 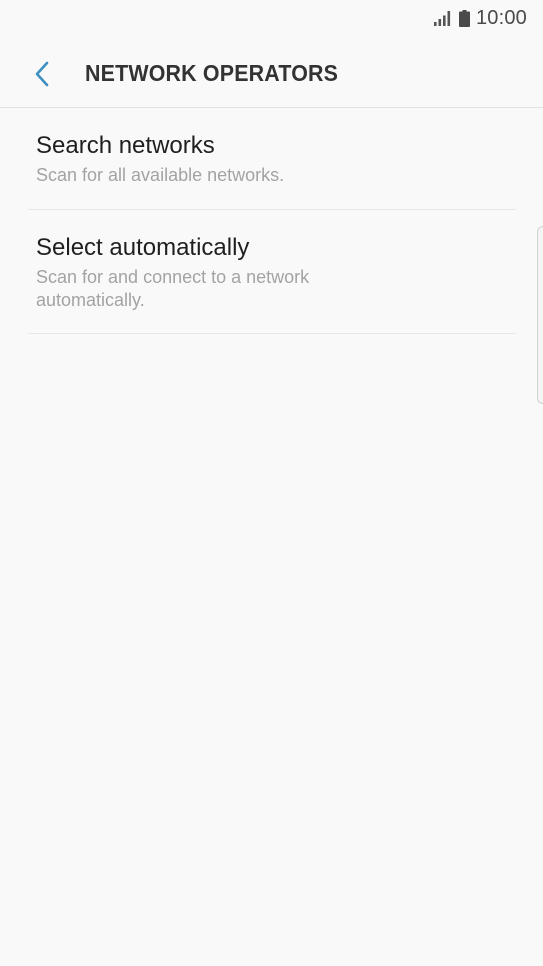 What do you see at coordinates (501, 18) in the screenshot?
I see `status-time: 10:00` at bounding box center [501, 18].